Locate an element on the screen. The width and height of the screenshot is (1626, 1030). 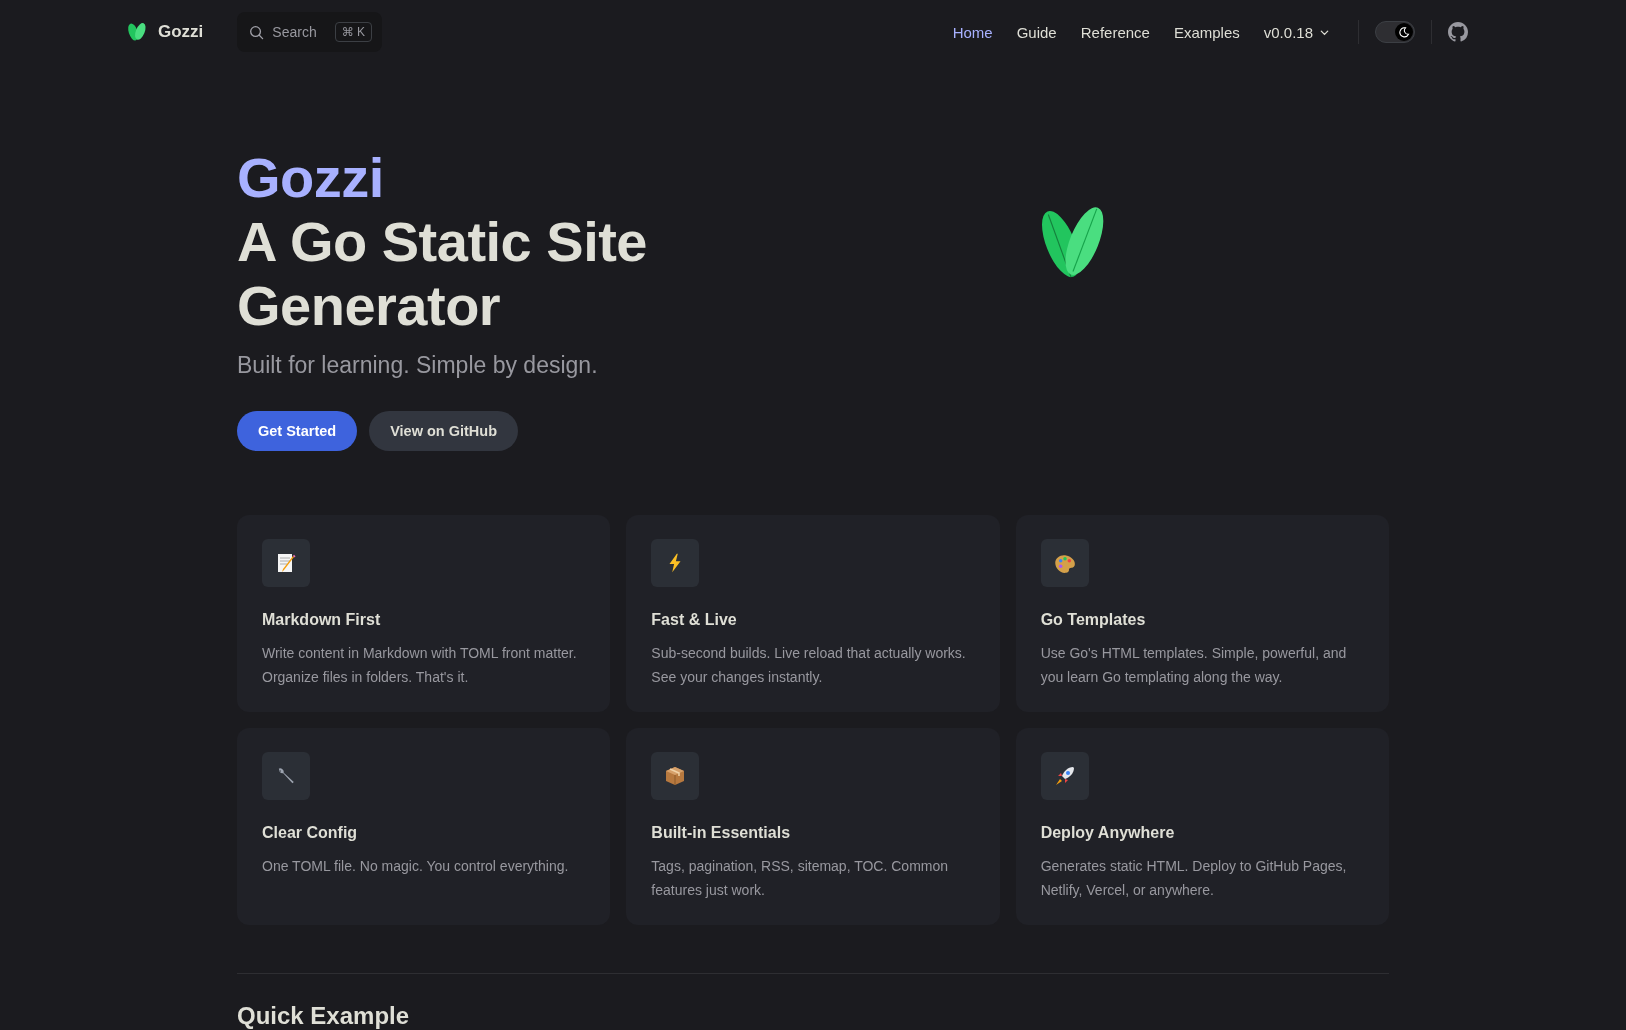
github-icon is located at coordinates (1458, 32).